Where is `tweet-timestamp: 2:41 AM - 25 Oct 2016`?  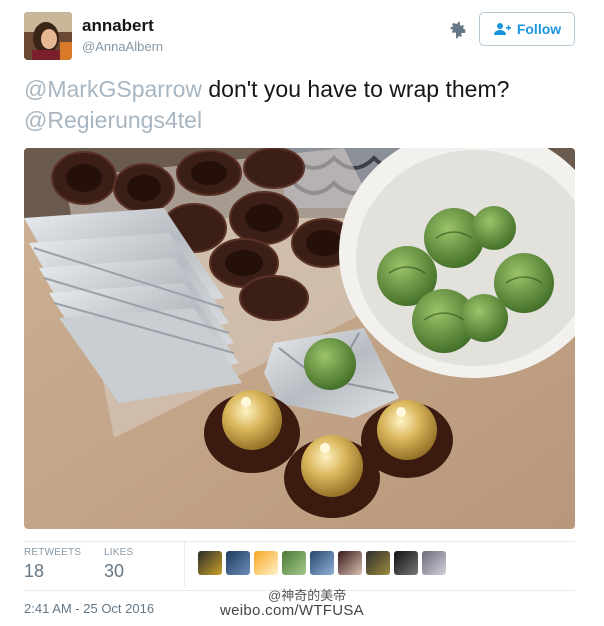 tweet-timestamp: 2:41 AM - 25 Oct 2016 is located at coordinates (89, 608).